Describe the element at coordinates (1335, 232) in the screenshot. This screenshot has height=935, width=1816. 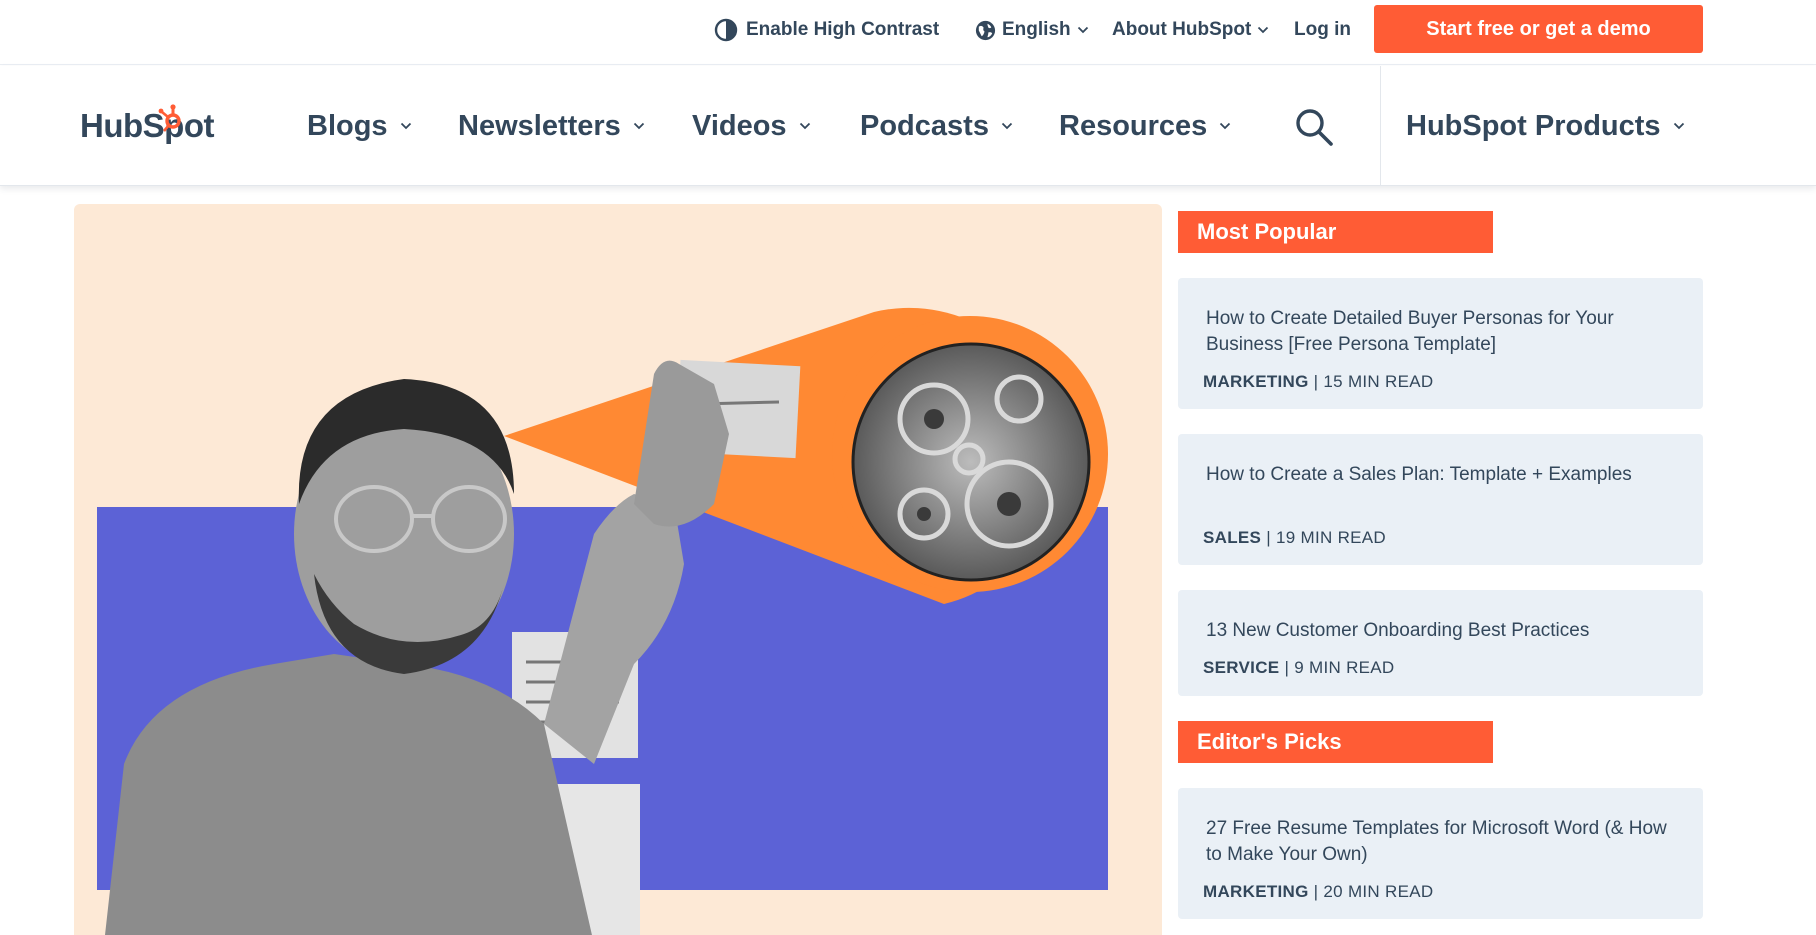
I see `most-popular-heading: Most Popular` at that location.